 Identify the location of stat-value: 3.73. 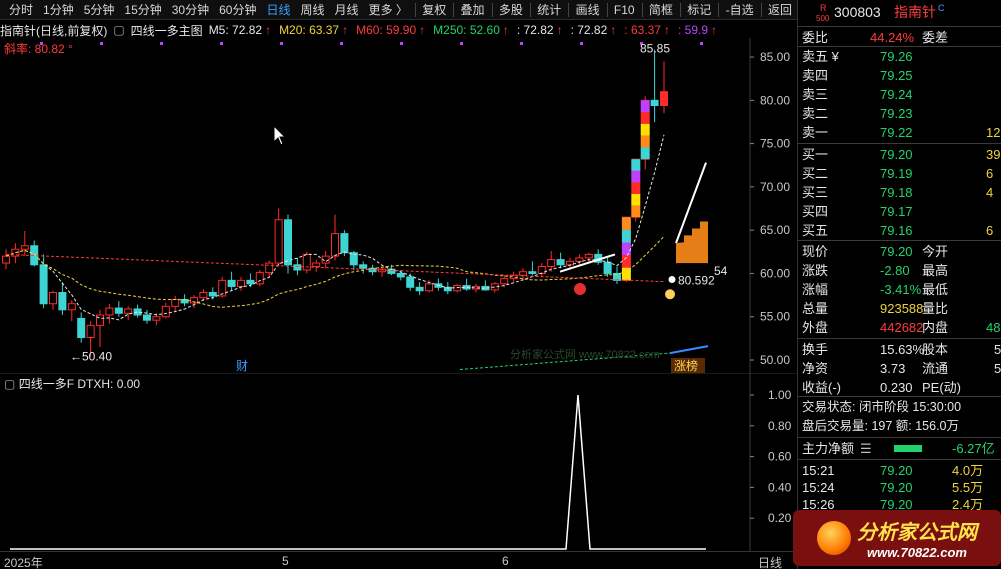
(893, 368).